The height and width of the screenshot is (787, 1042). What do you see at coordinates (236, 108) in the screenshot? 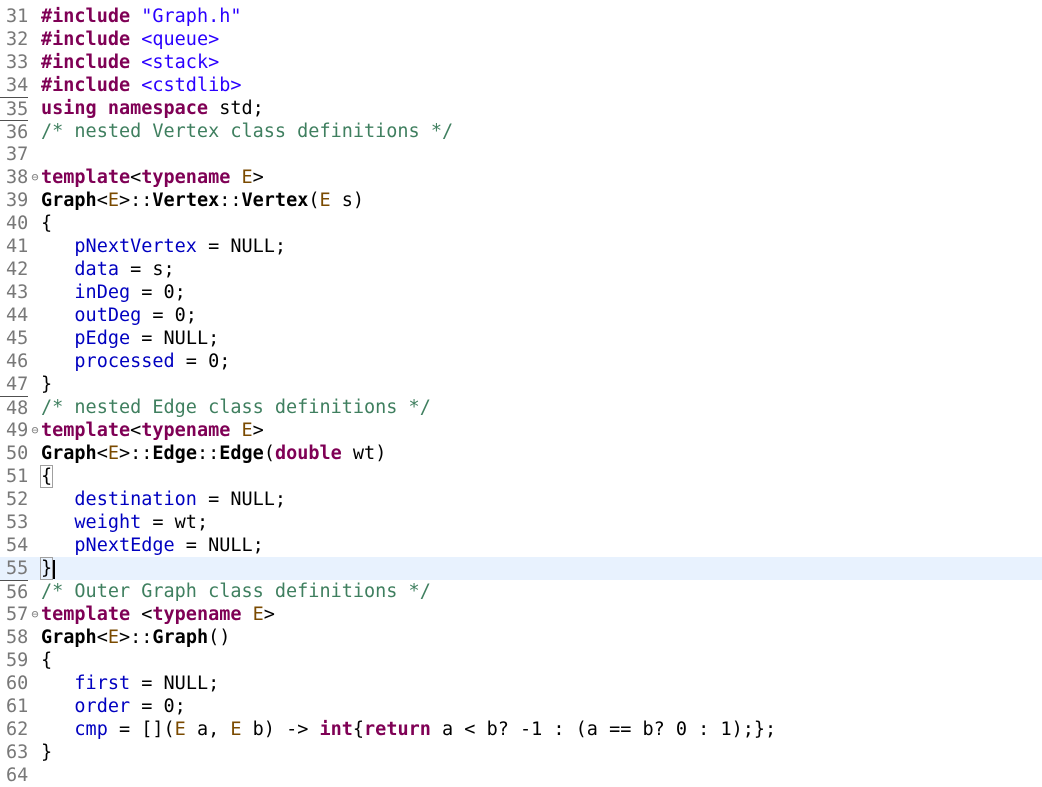
I see `code-token: std;` at bounding box center [236, 108].